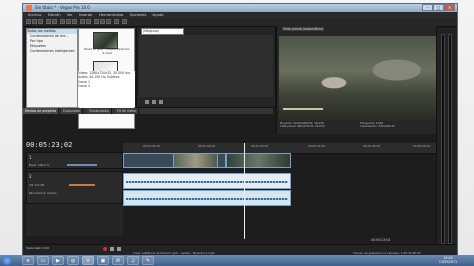 The width and height of the screenshot is (474, 266). I want to click on menu-opciones: Opciones, so click(138, 15).